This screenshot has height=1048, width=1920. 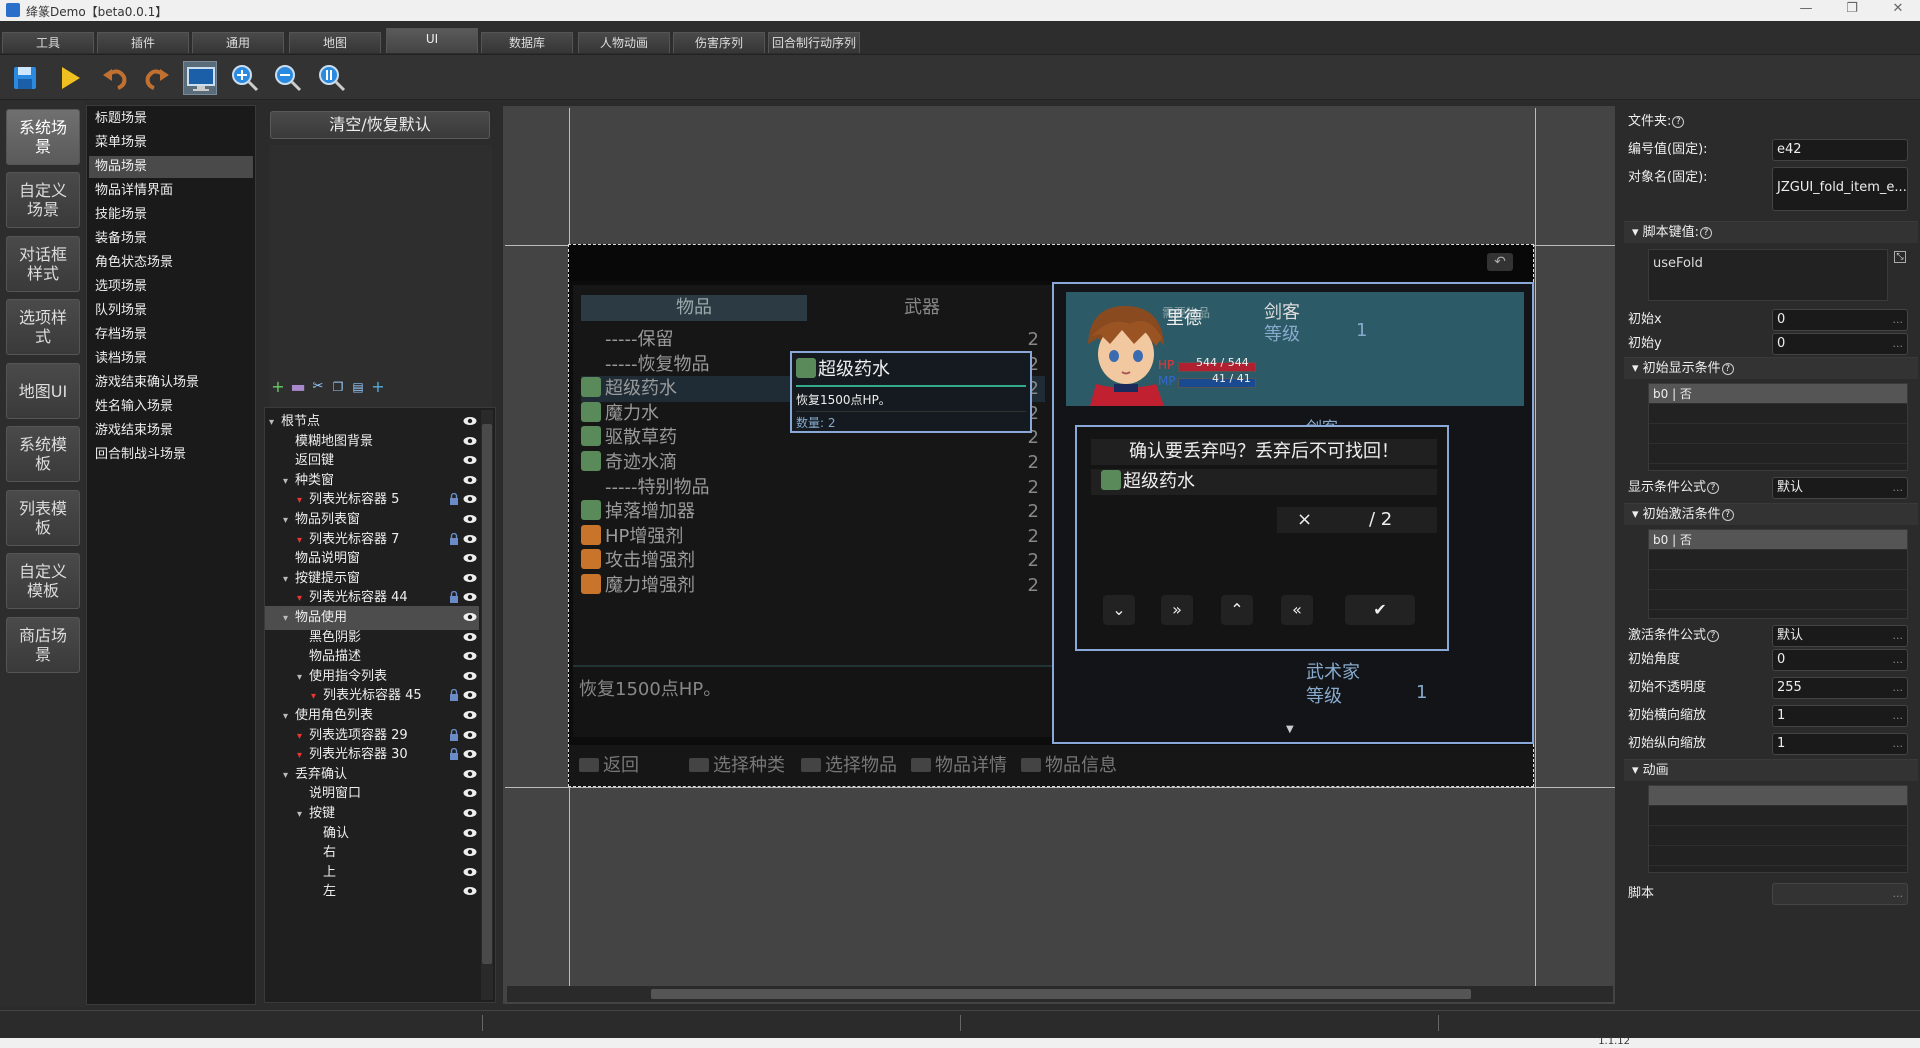 I want to click on nav-system-template: 系统模板, so click(x=43, y=454).